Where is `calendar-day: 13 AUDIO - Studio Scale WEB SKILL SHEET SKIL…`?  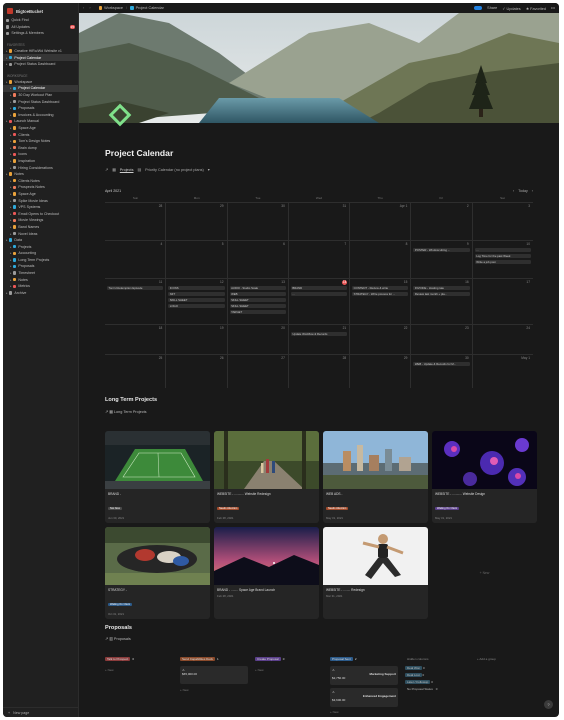
calendar-day: 13 AUDIO - Studio Scale WEB SKILL SHEET SKIL… is located at coordinates (257, 301).